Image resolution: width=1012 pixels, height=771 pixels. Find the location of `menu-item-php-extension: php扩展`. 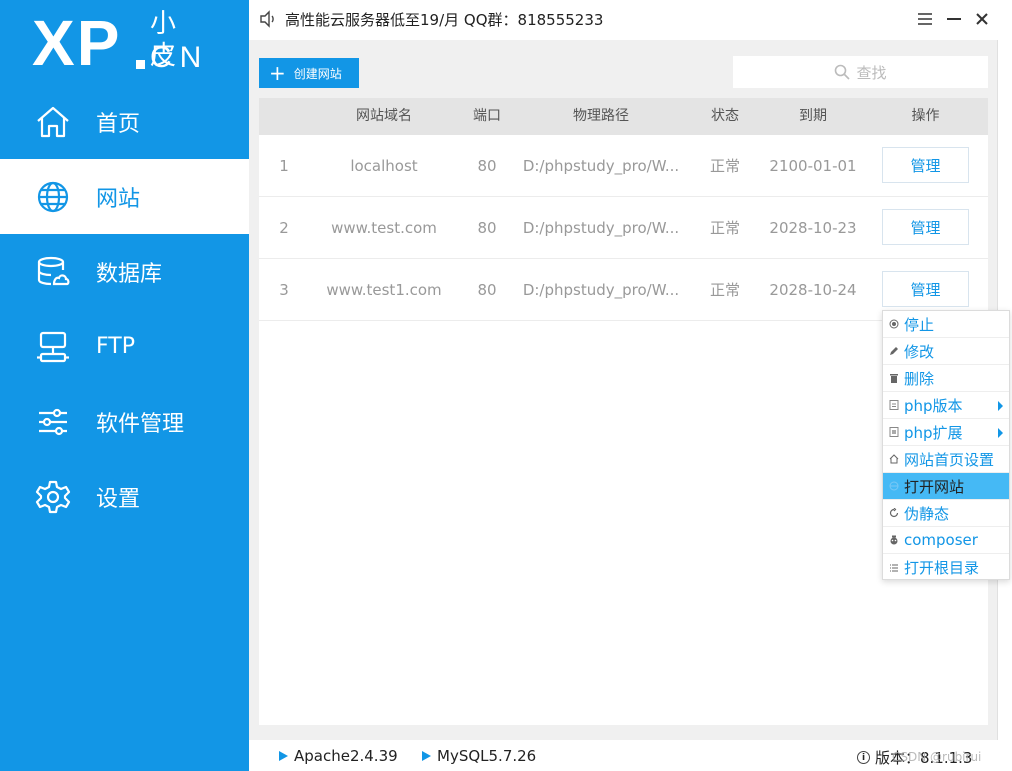

menu-item-php-extension: php扩展 is located at coordinates (946, 432).